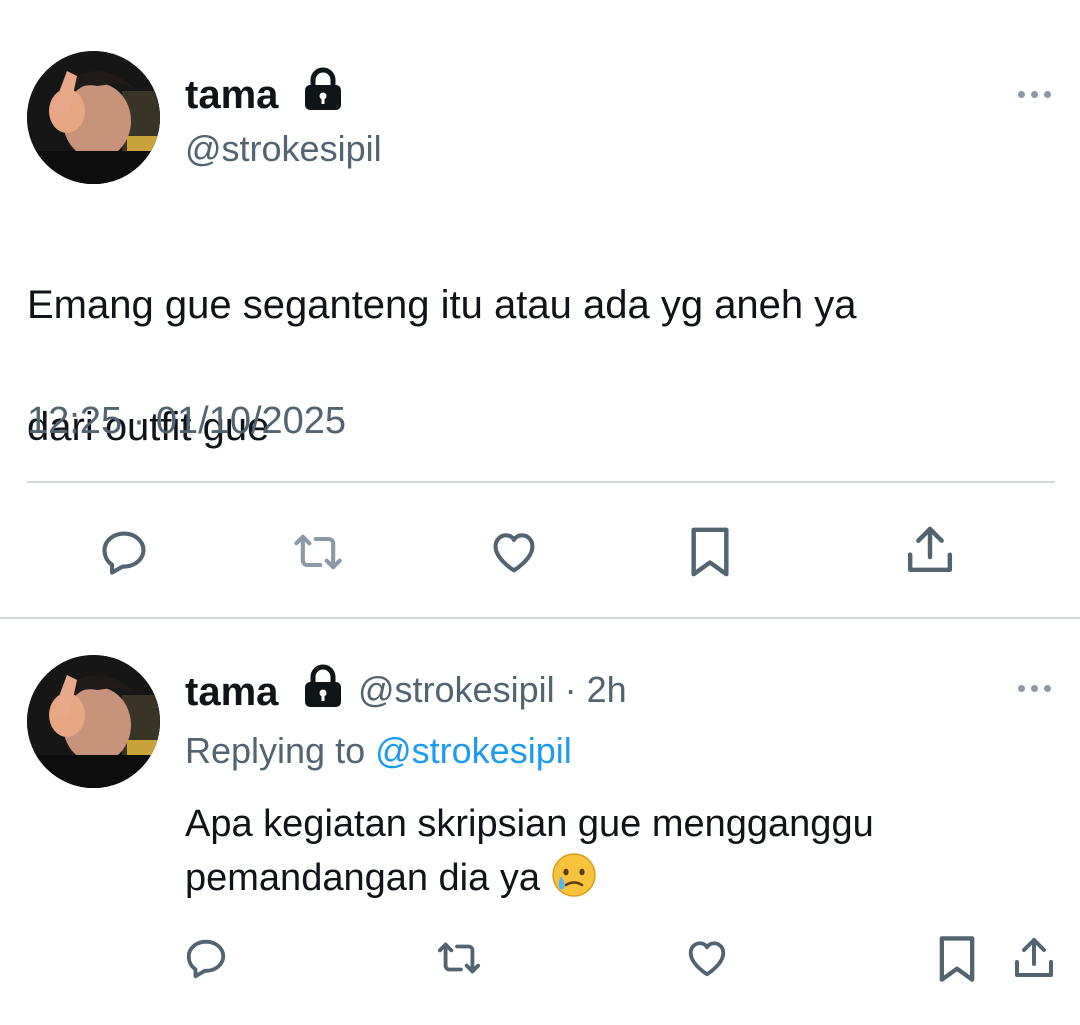 The height and width of the screenshot is (1025, 1080). I want to click on tweet-timestamp: 12:25 · 01/10/2025, so click(186, 421).